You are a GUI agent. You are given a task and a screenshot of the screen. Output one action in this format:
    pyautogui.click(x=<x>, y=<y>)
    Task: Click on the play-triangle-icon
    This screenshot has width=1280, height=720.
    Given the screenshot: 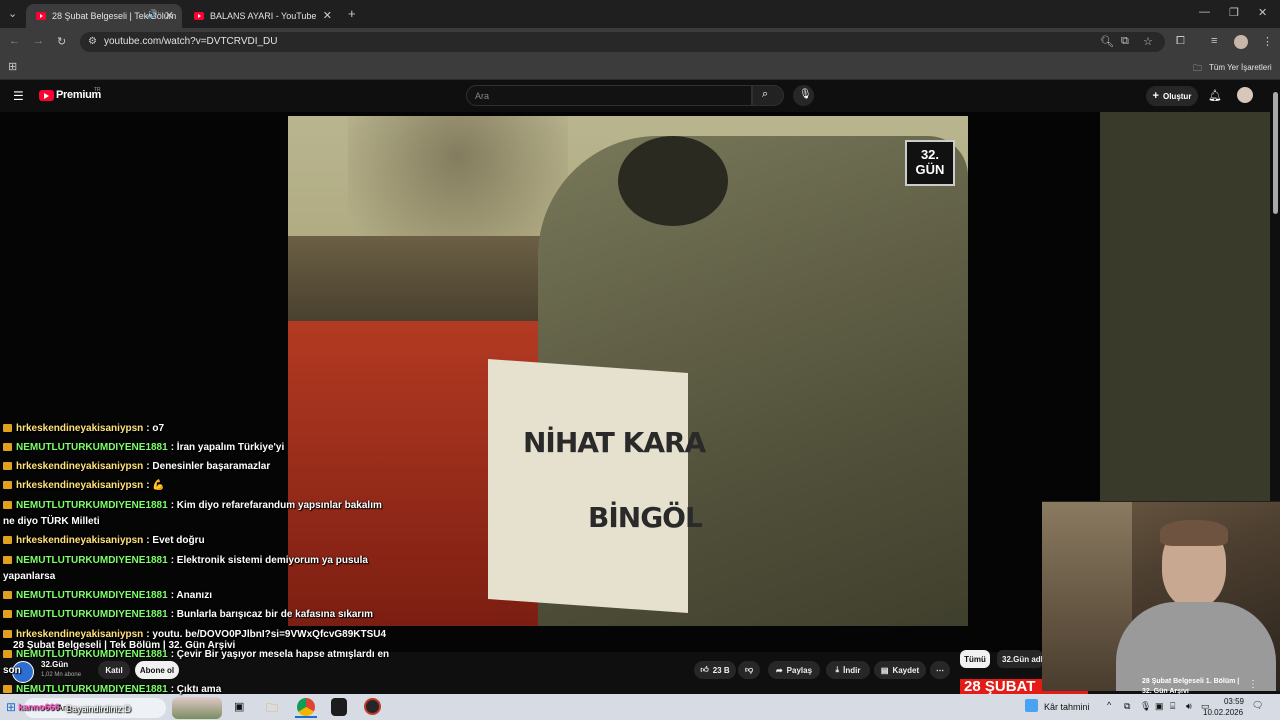 What is the action you would take?
    pyautogui.click(x=46, y=96)
    